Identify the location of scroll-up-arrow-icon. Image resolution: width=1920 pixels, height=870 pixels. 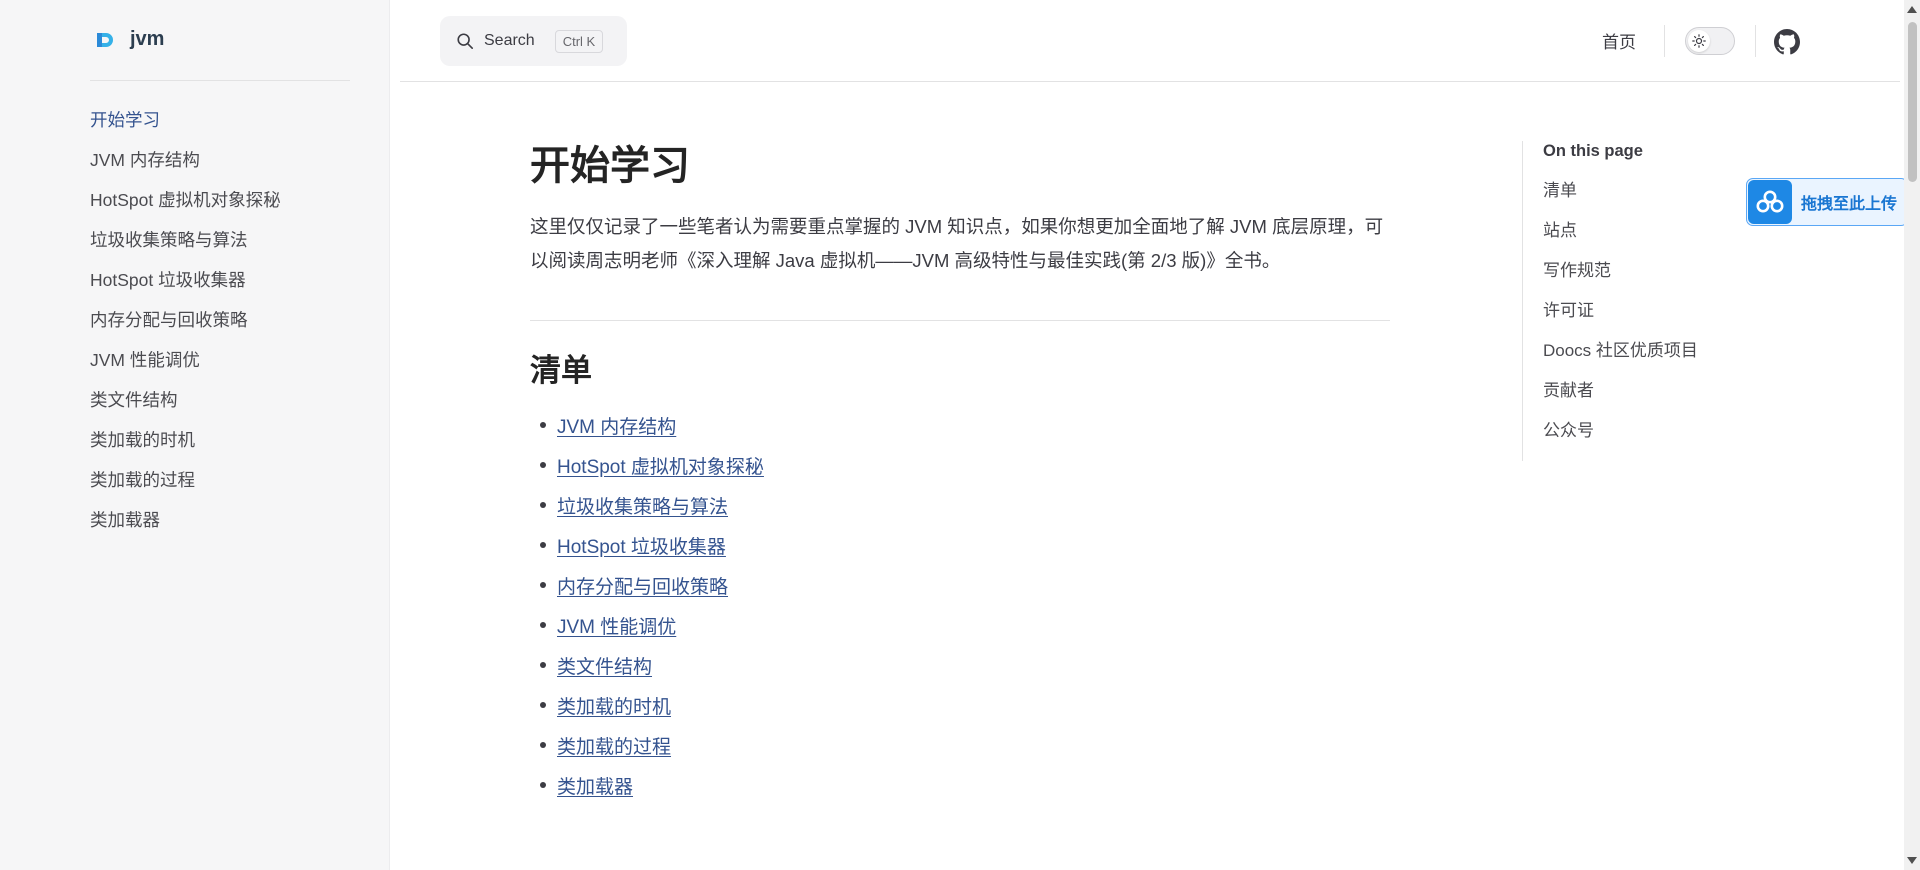
(1912, 9).